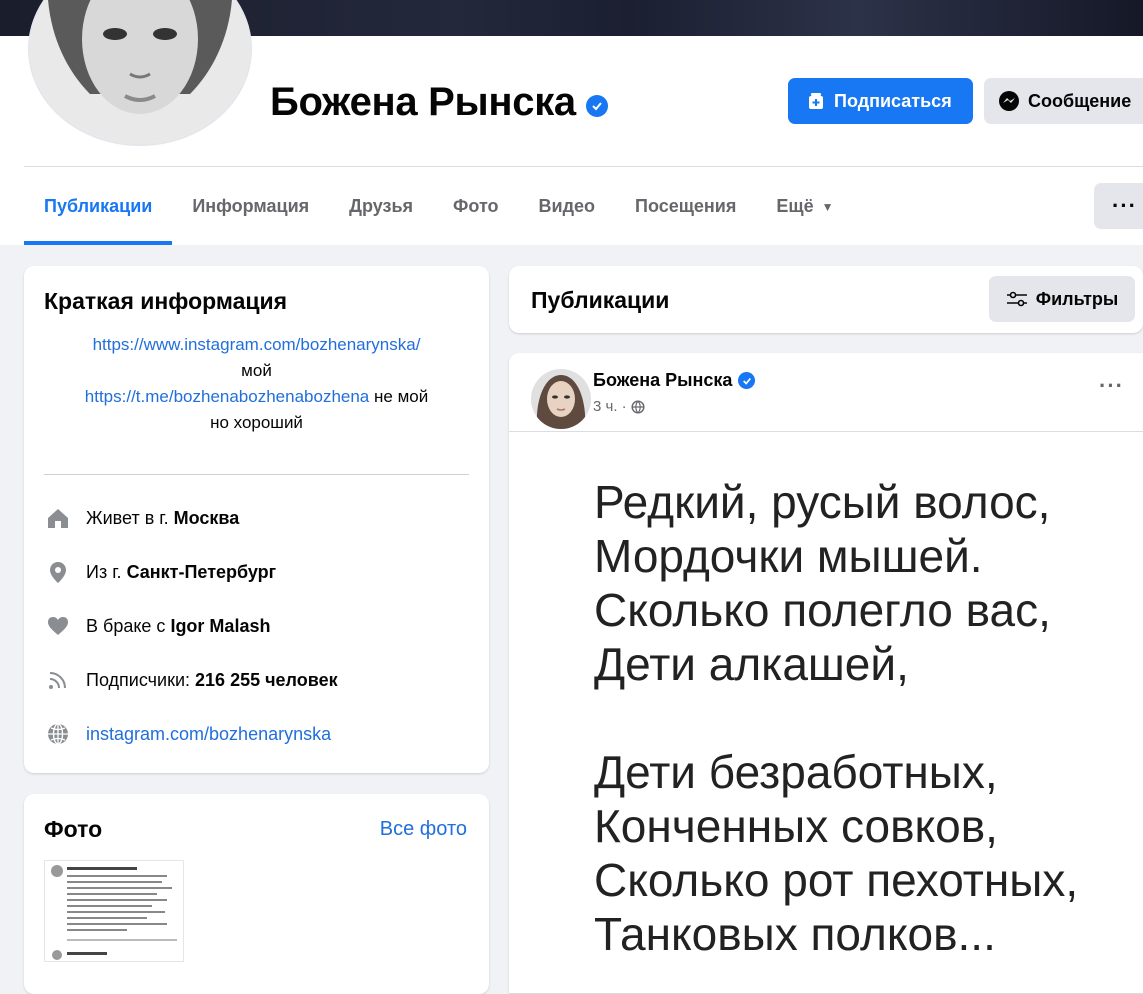 The height and width of the screenshot is (994, 1143). Describe the element at coordinates (816, 101) in the screenshot. I see `subscribe-icon` at that location.